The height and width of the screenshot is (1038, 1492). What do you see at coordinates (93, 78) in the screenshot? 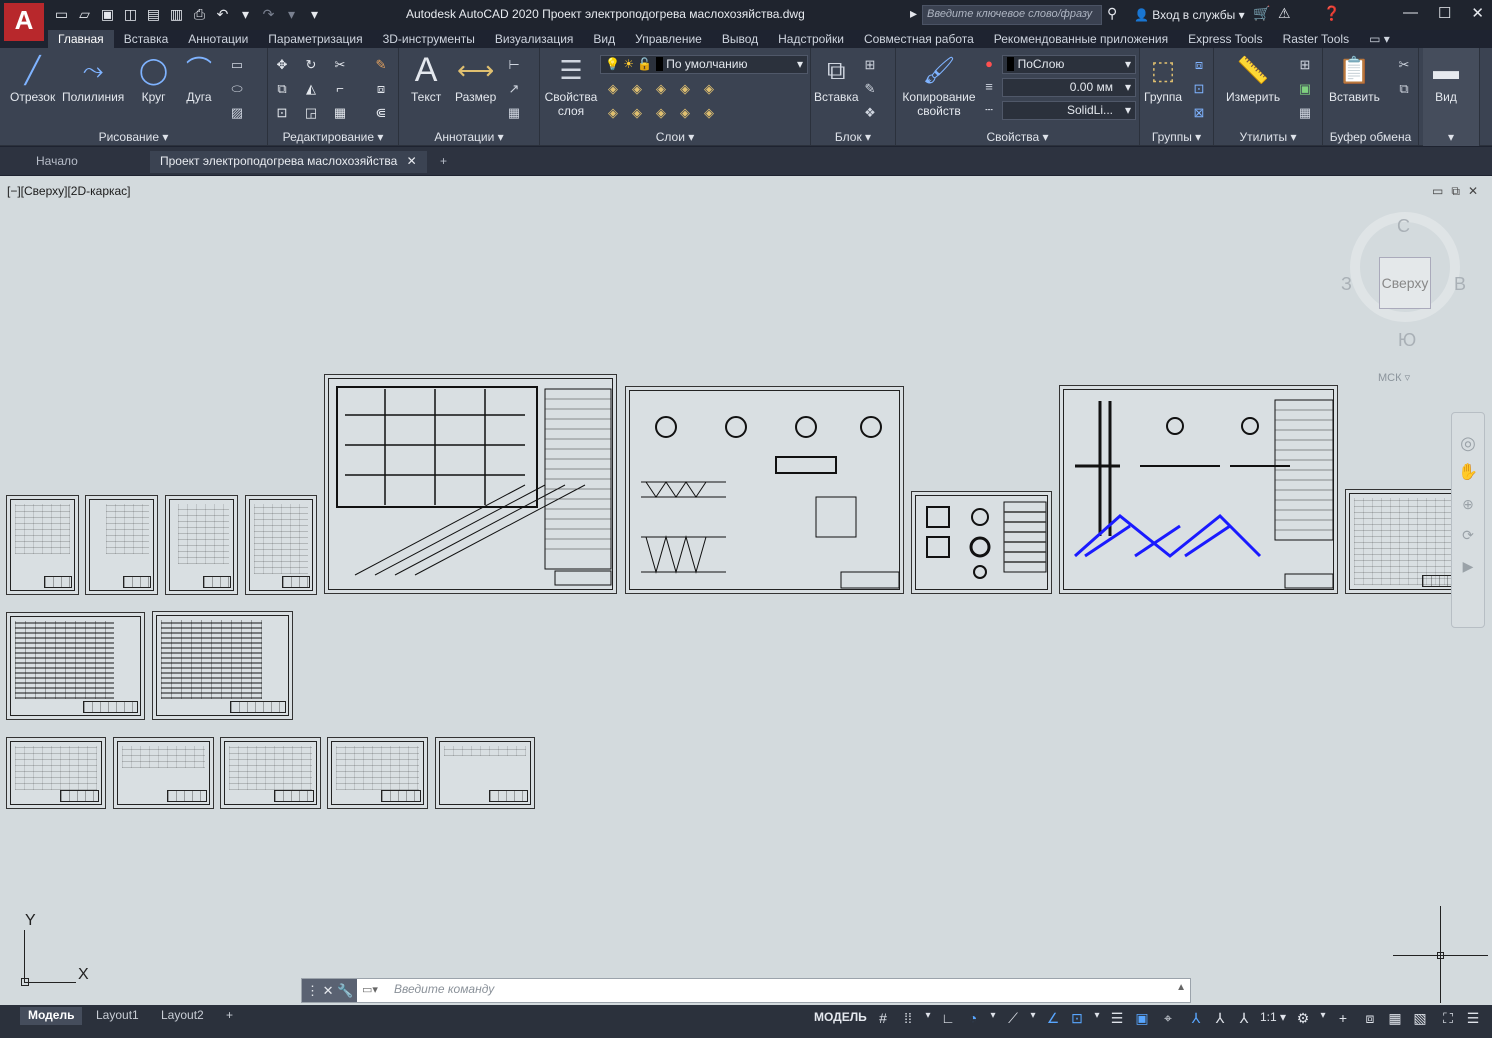
I see `polyline-button: ⤳ Полилиния` at bounding box center [93, 78].